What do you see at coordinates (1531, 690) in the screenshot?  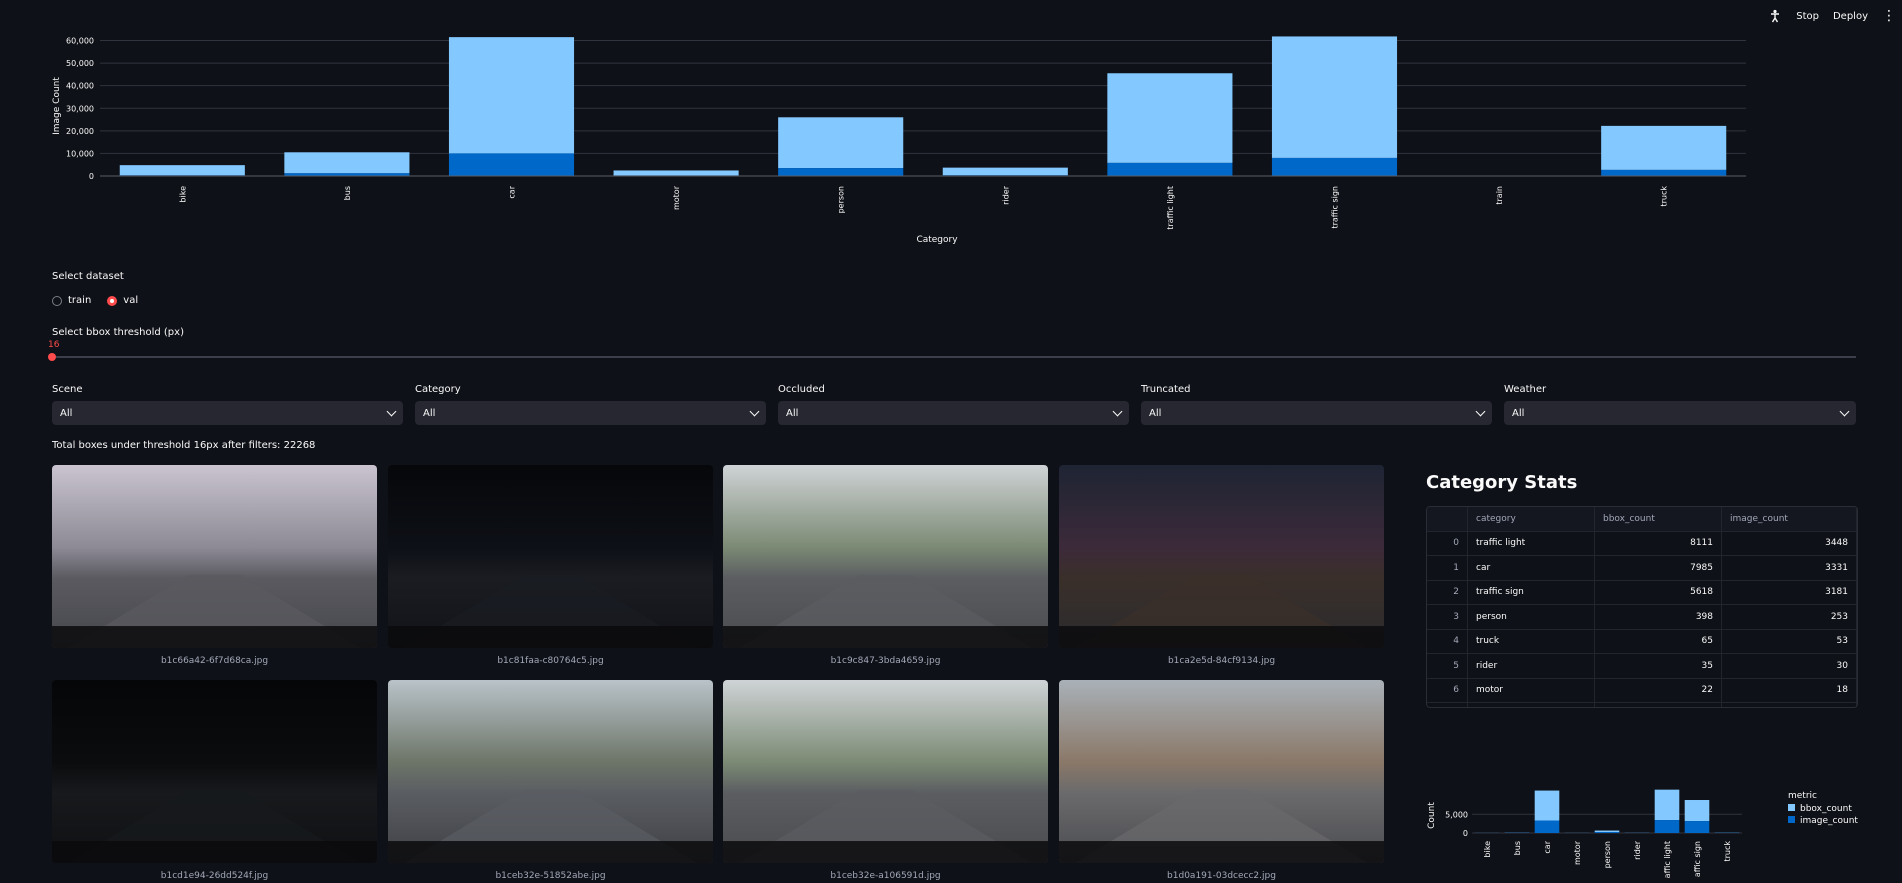 I see `row-category: motor` at bounding box center [1531, 690].